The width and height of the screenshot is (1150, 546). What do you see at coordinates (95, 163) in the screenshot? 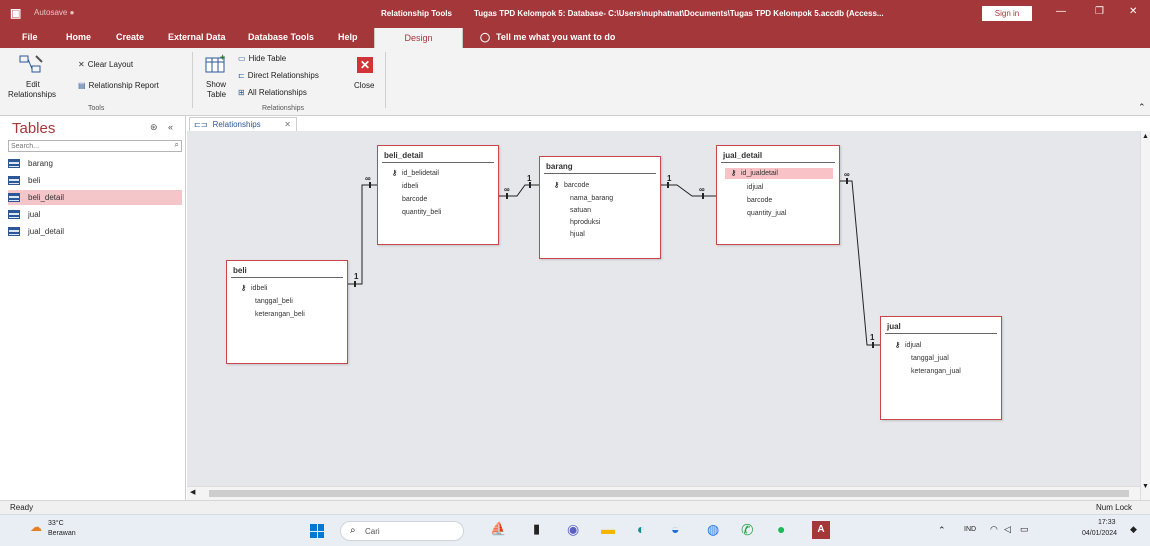
I see `nav-item-barang: barang` at bounding box center [95, 163].